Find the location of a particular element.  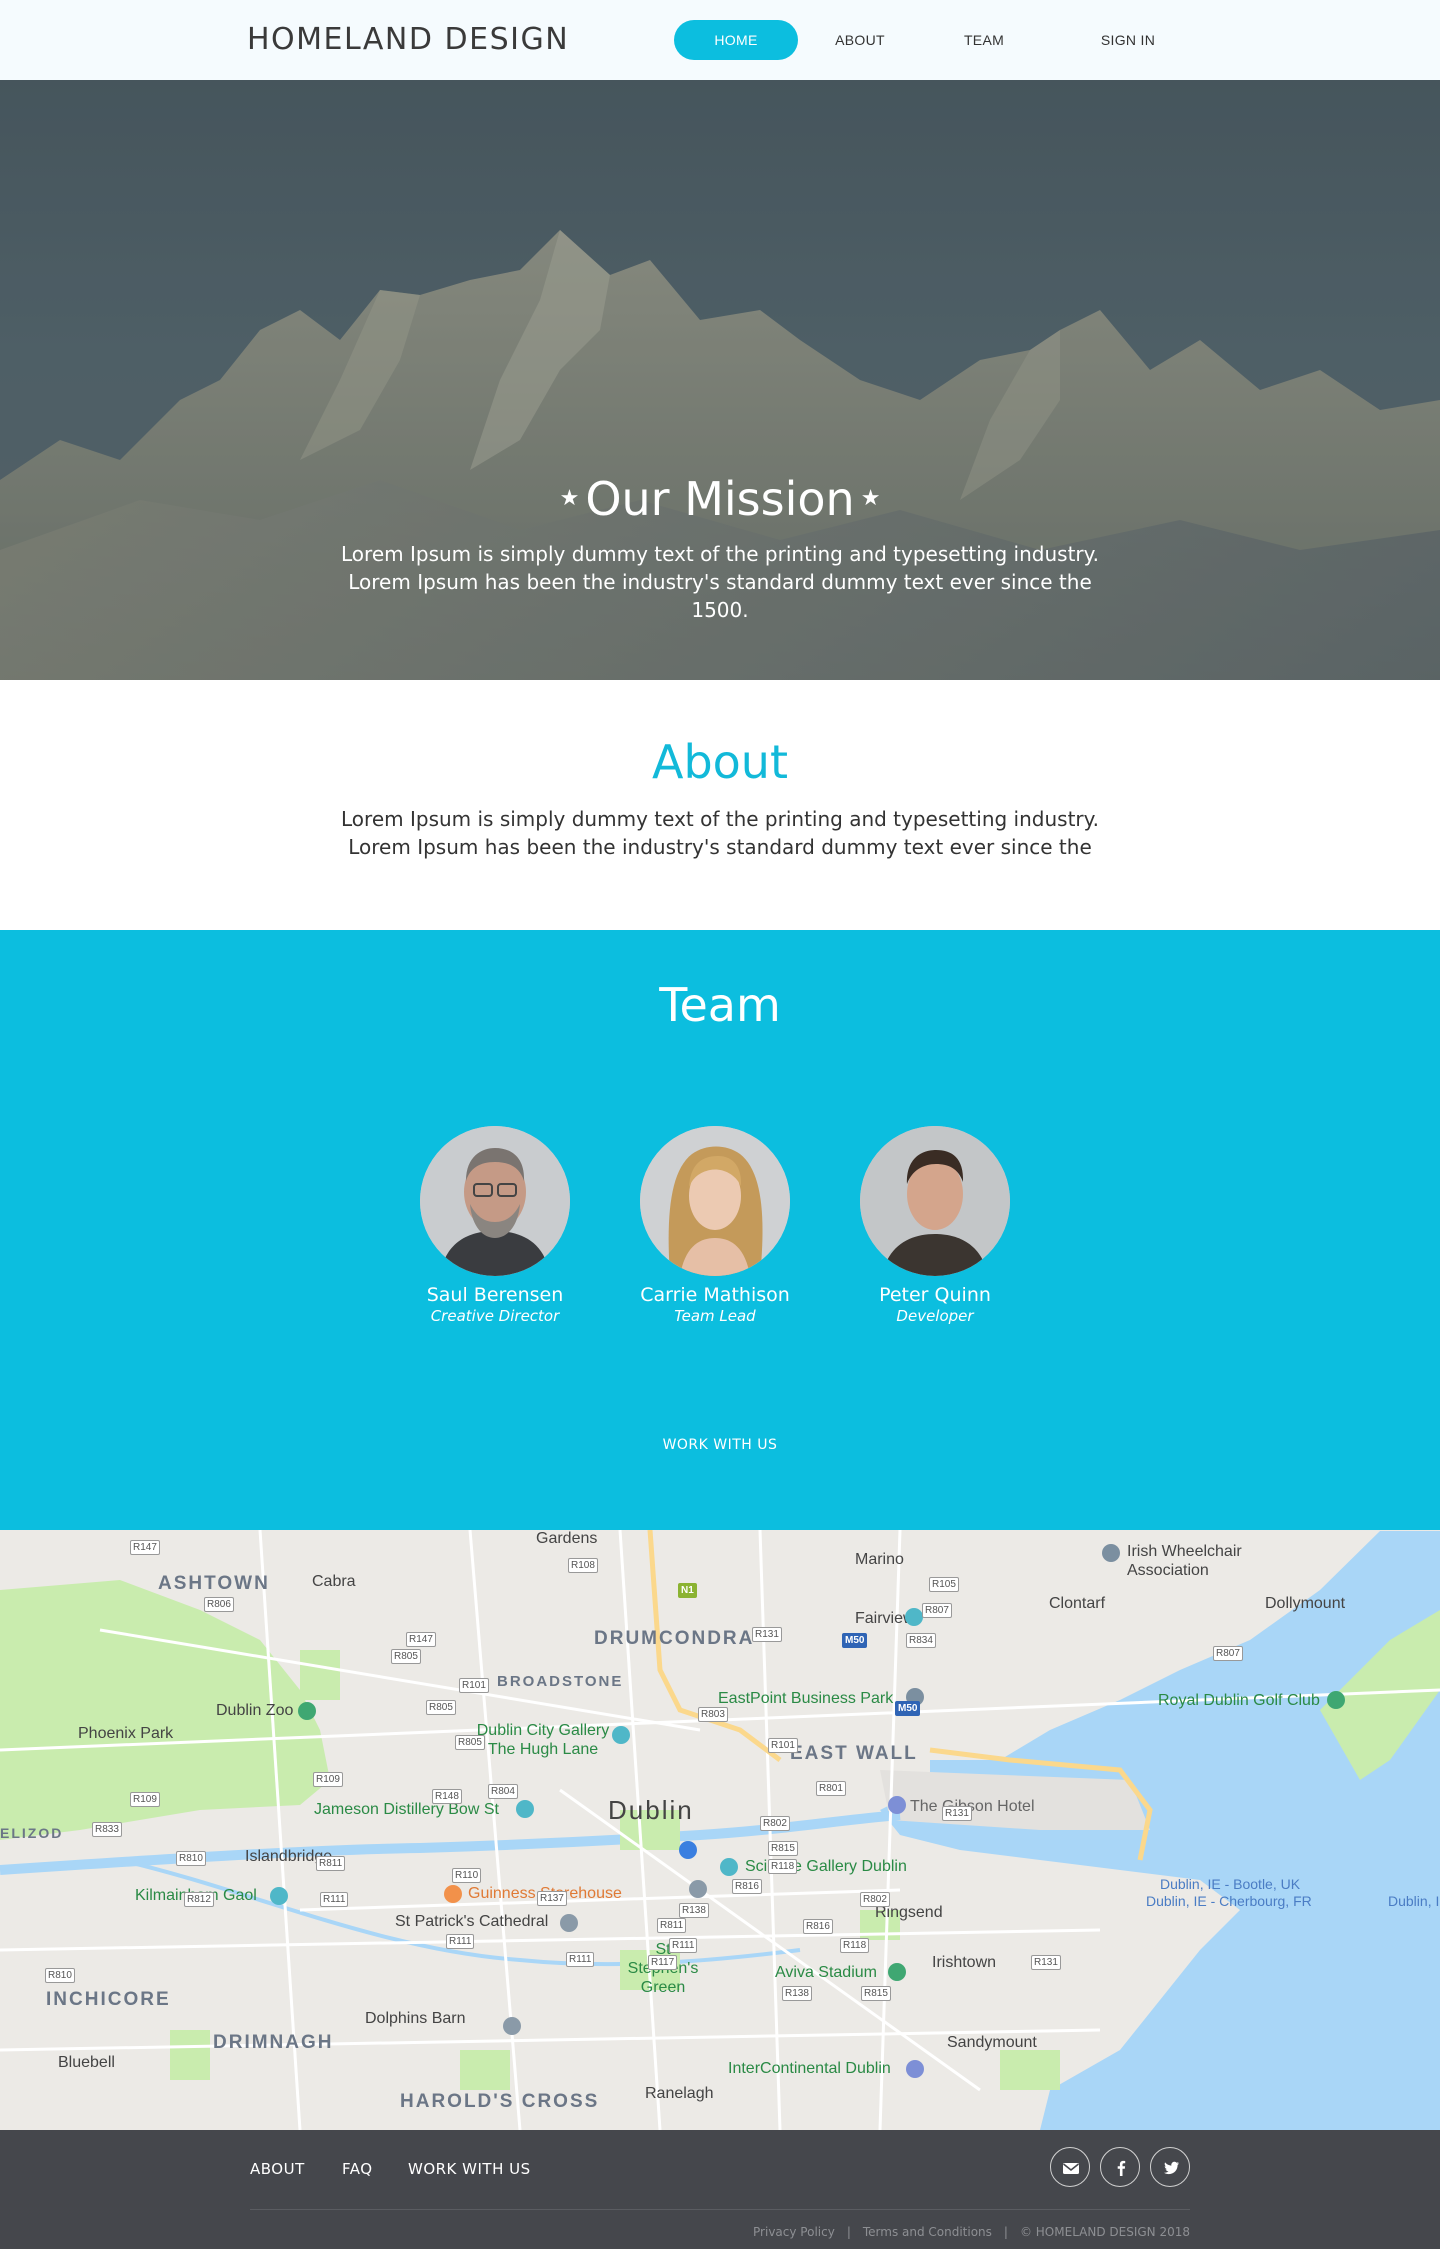

about-title: About is located at coordinates (719, 762).